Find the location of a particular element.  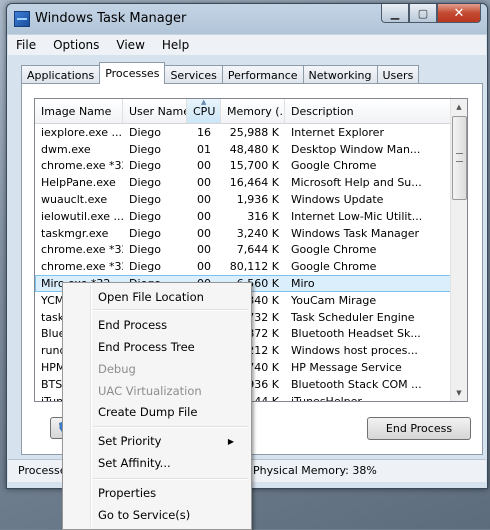

menu-go-to-services: Go to Service(s) is located at coordinates (144, 515).